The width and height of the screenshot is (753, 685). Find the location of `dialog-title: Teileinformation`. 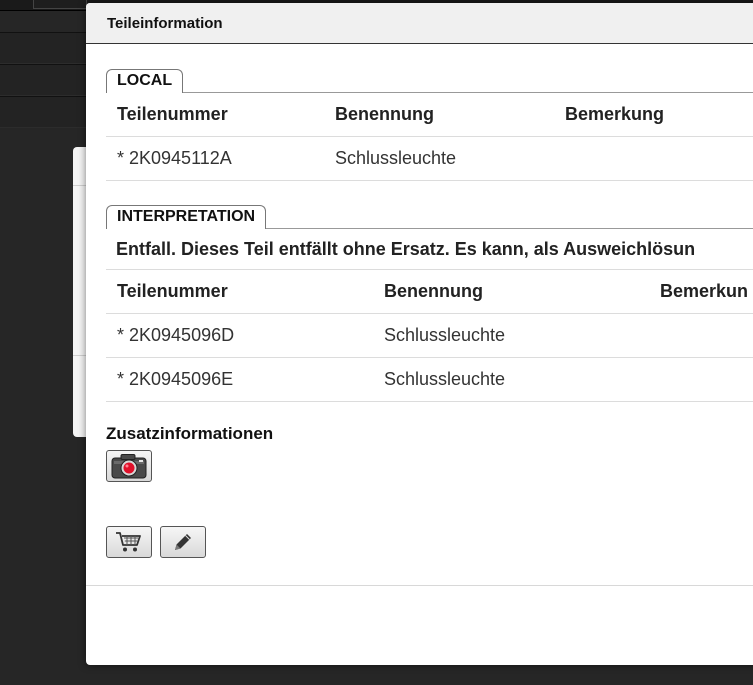

dialog-title: Teileinformation is located at coordinates (165, 23).